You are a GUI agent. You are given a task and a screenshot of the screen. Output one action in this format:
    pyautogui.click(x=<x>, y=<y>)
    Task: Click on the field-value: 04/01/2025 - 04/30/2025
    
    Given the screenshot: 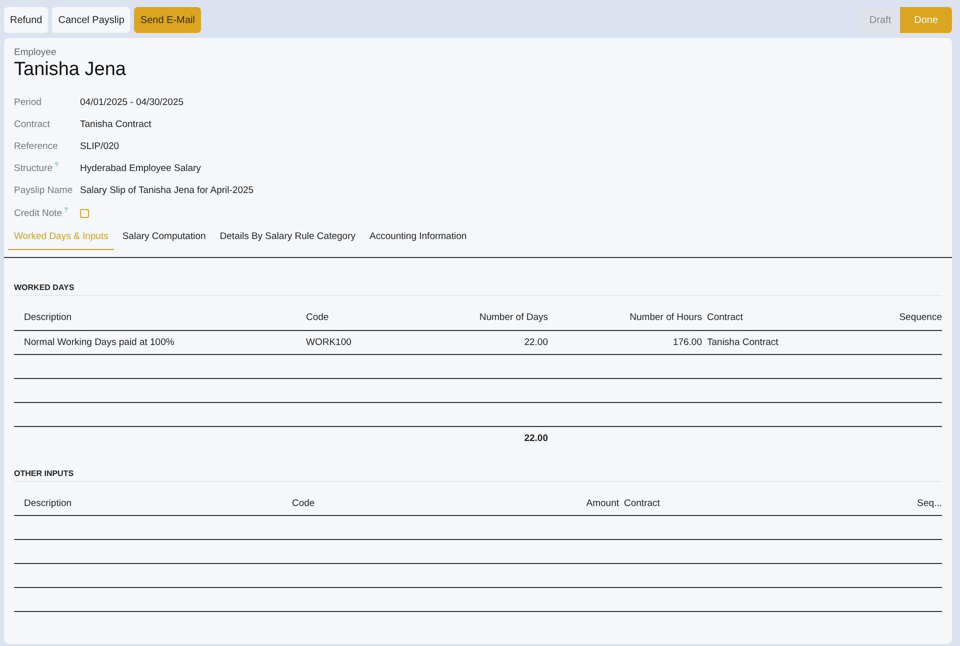 What is the action you would take?
    pyautogui.click(x=132, y=102)
    